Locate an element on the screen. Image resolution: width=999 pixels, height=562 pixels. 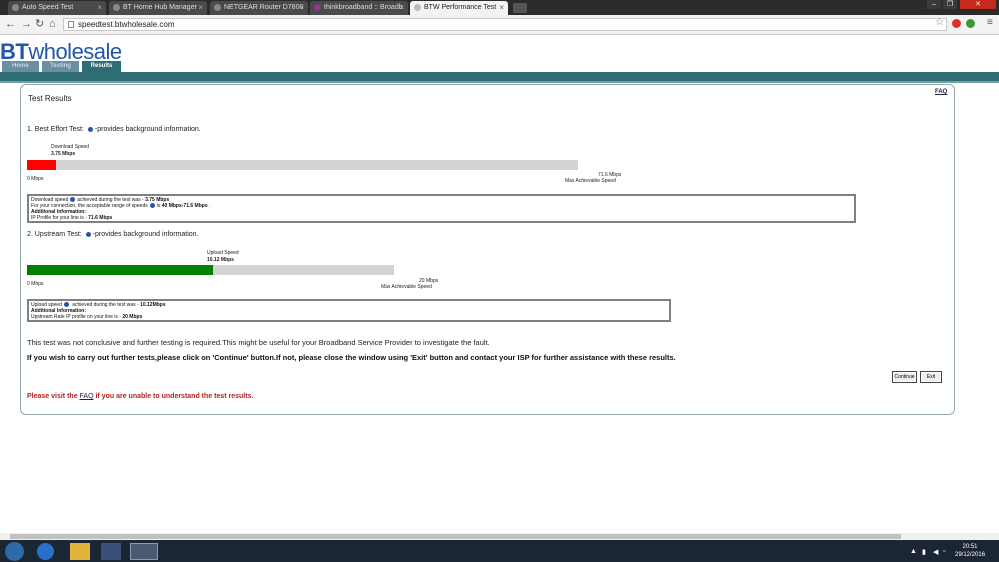
tab-label: BT Home Hub Manager is located at coordinates (160, 7).